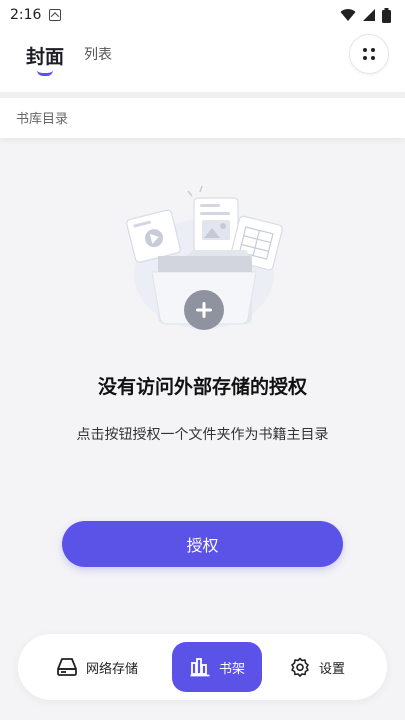 This screenshot has height=720, width=405. What do you see at coordinates (112, 669) in the screenshot?
I see `nav-network-storage-label: 网络存储` at bounding box center [112, 669].